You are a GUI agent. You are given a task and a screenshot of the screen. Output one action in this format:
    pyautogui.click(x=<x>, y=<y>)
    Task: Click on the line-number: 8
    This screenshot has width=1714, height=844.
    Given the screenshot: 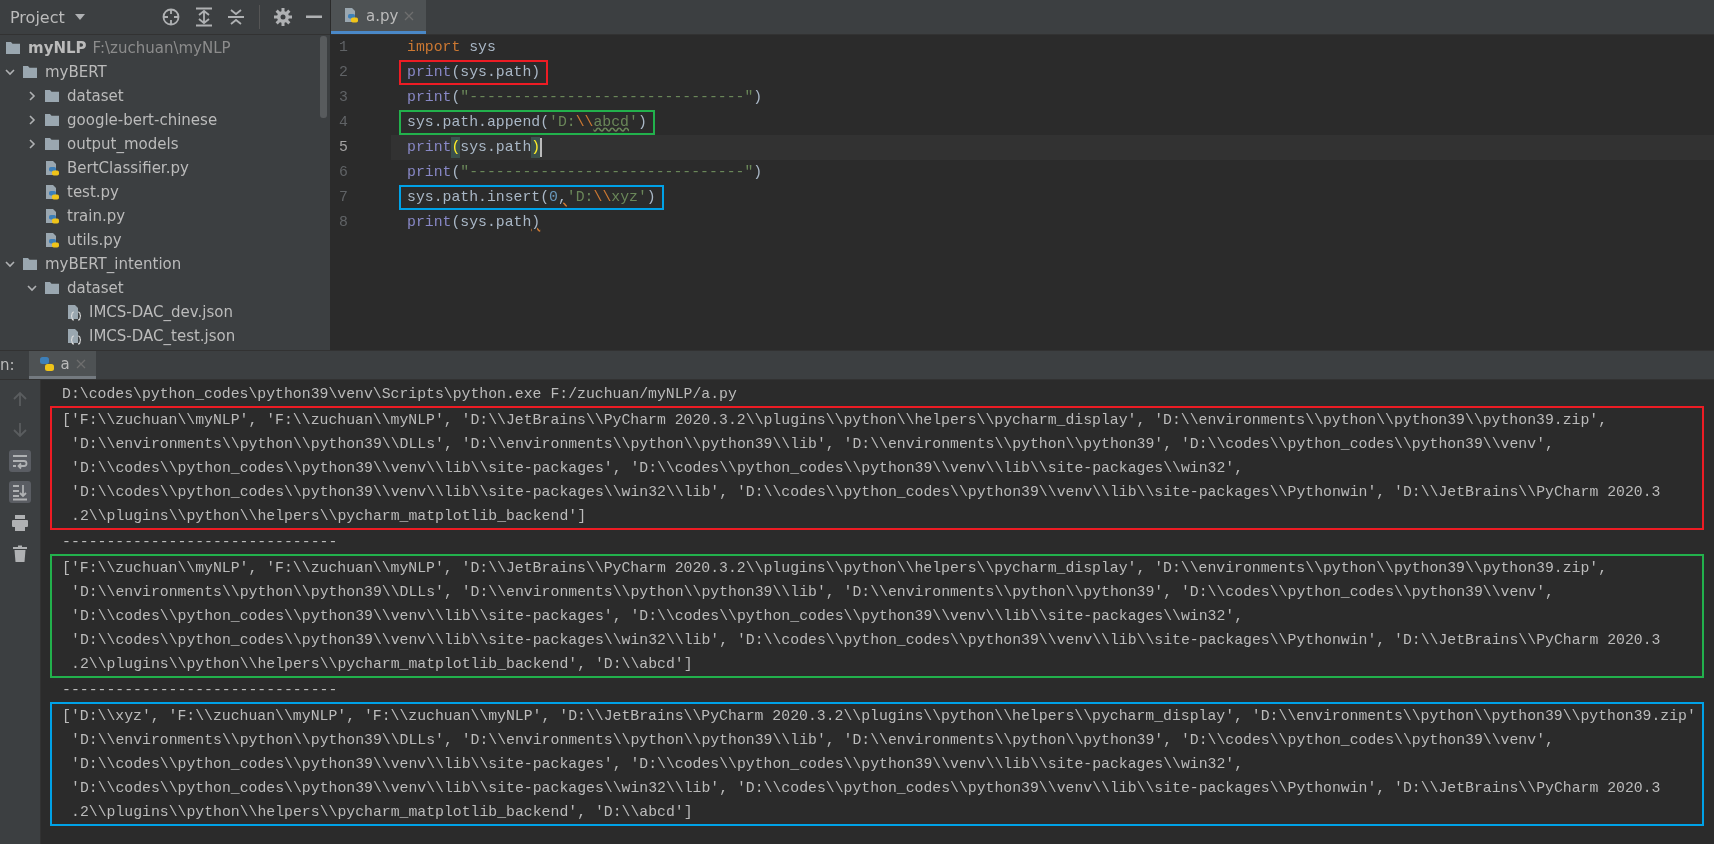 What is the action you would take?
    pyautogui.click(x=343, y=222)
    